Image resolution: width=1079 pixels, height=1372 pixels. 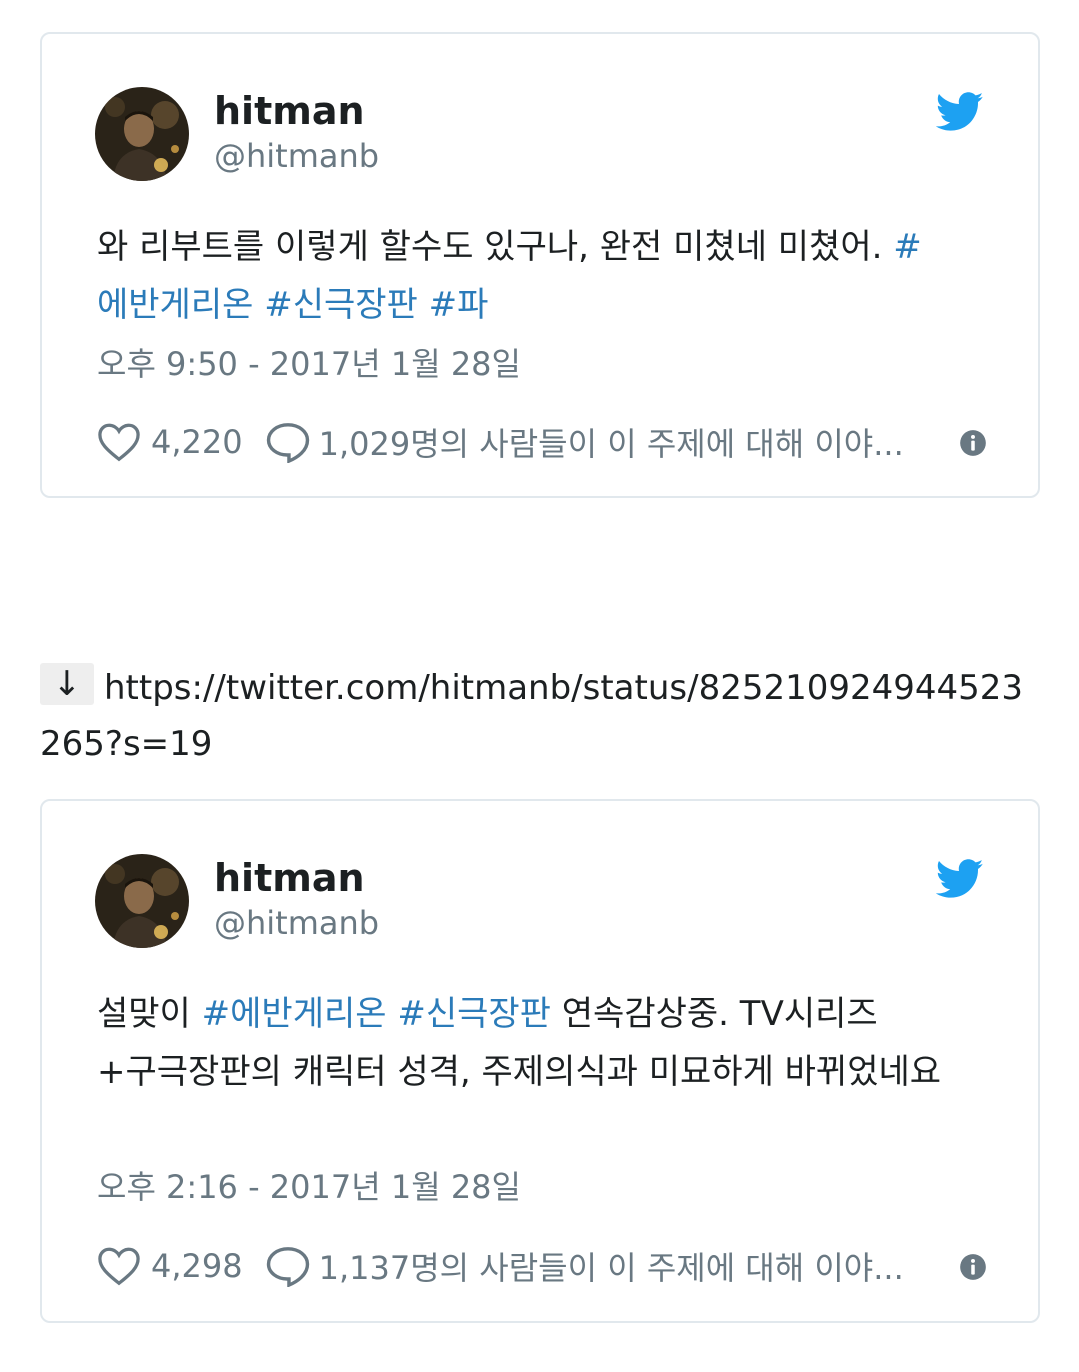 What do you see at coordinates (67, 684) in the screenshot?
I see `down-arrow-icon: ↓` at bounding box center [67, 684].